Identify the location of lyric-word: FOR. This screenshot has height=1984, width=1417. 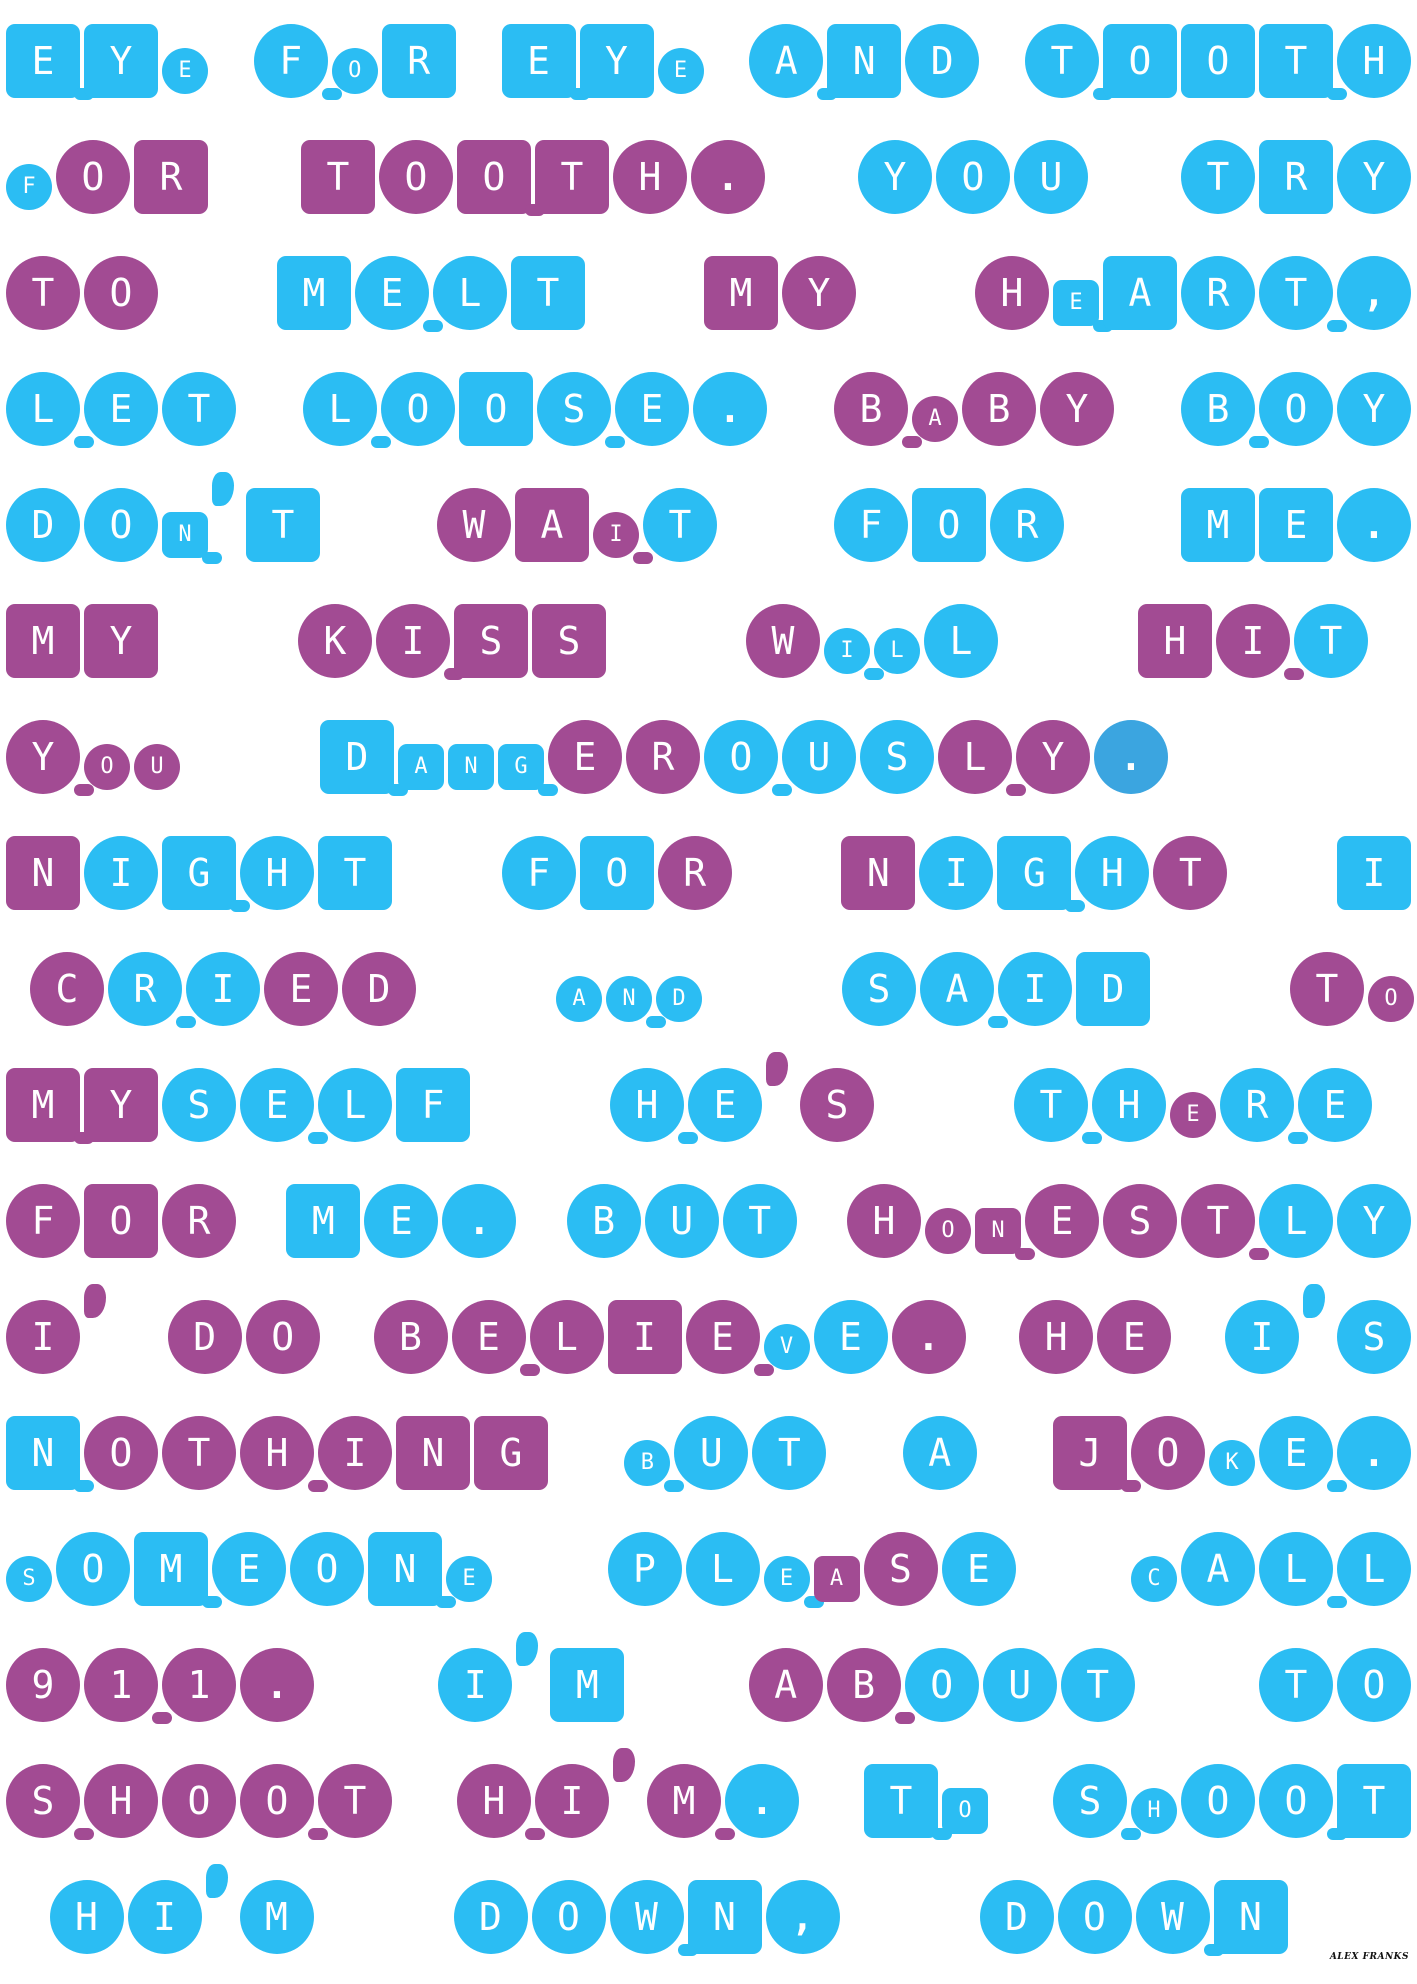
(354, 63).